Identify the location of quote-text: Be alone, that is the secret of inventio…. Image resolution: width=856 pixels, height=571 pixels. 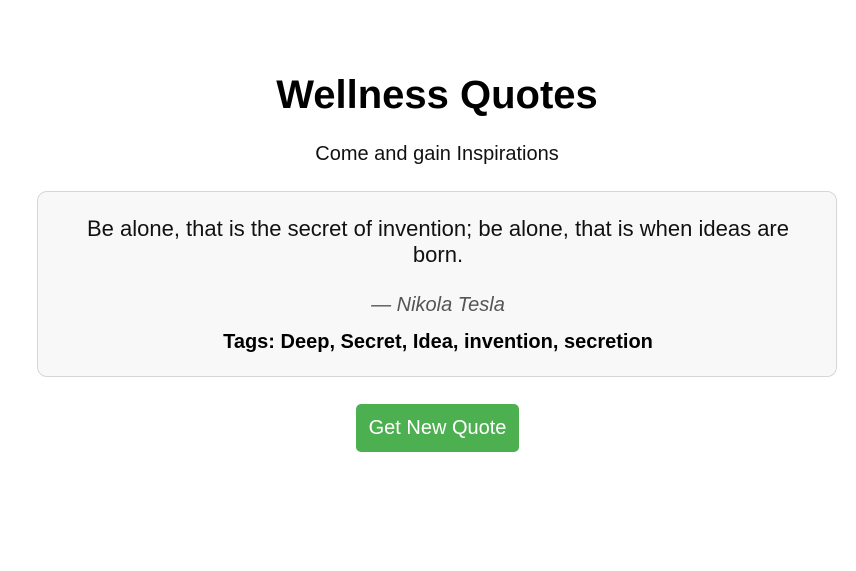
(437, 241).